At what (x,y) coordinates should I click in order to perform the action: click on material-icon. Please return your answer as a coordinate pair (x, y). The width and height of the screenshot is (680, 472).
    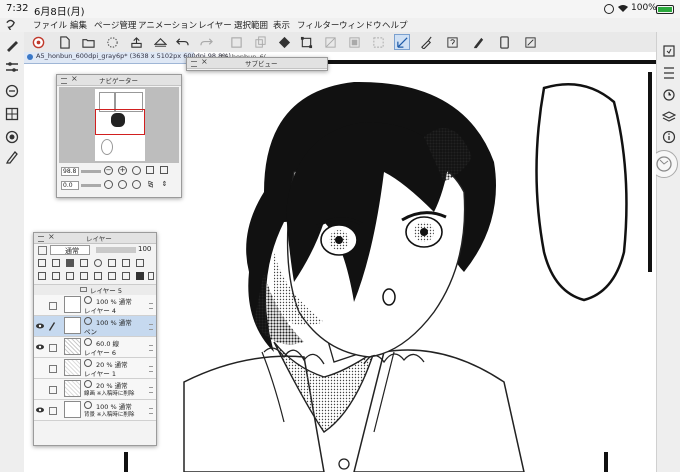
    Looking at the image, I should click on (669, 51).